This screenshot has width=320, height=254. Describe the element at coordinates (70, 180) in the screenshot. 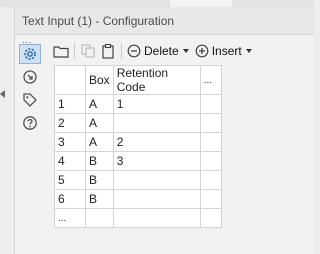

I see `row-number: 5` at that location.